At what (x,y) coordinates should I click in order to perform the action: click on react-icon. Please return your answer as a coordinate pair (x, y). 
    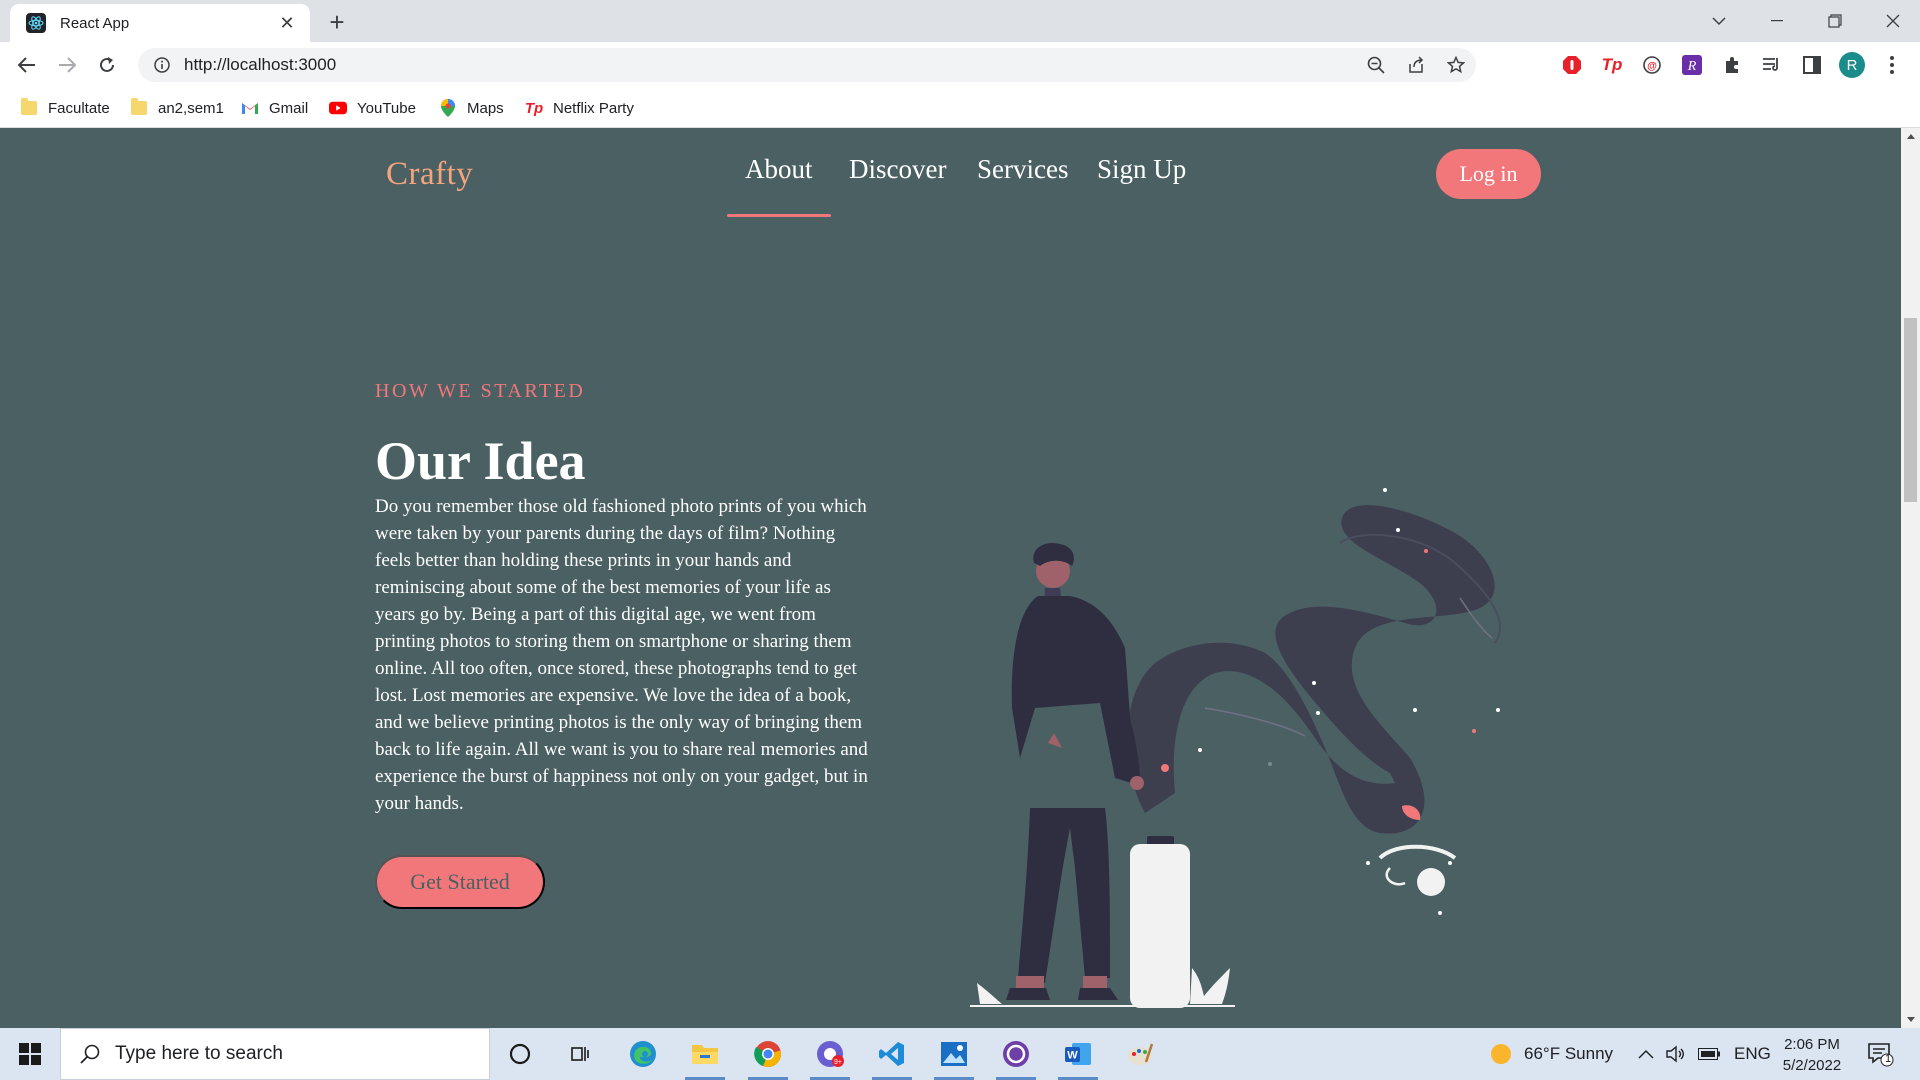
    Looking at the image, I should click on (36, 23).